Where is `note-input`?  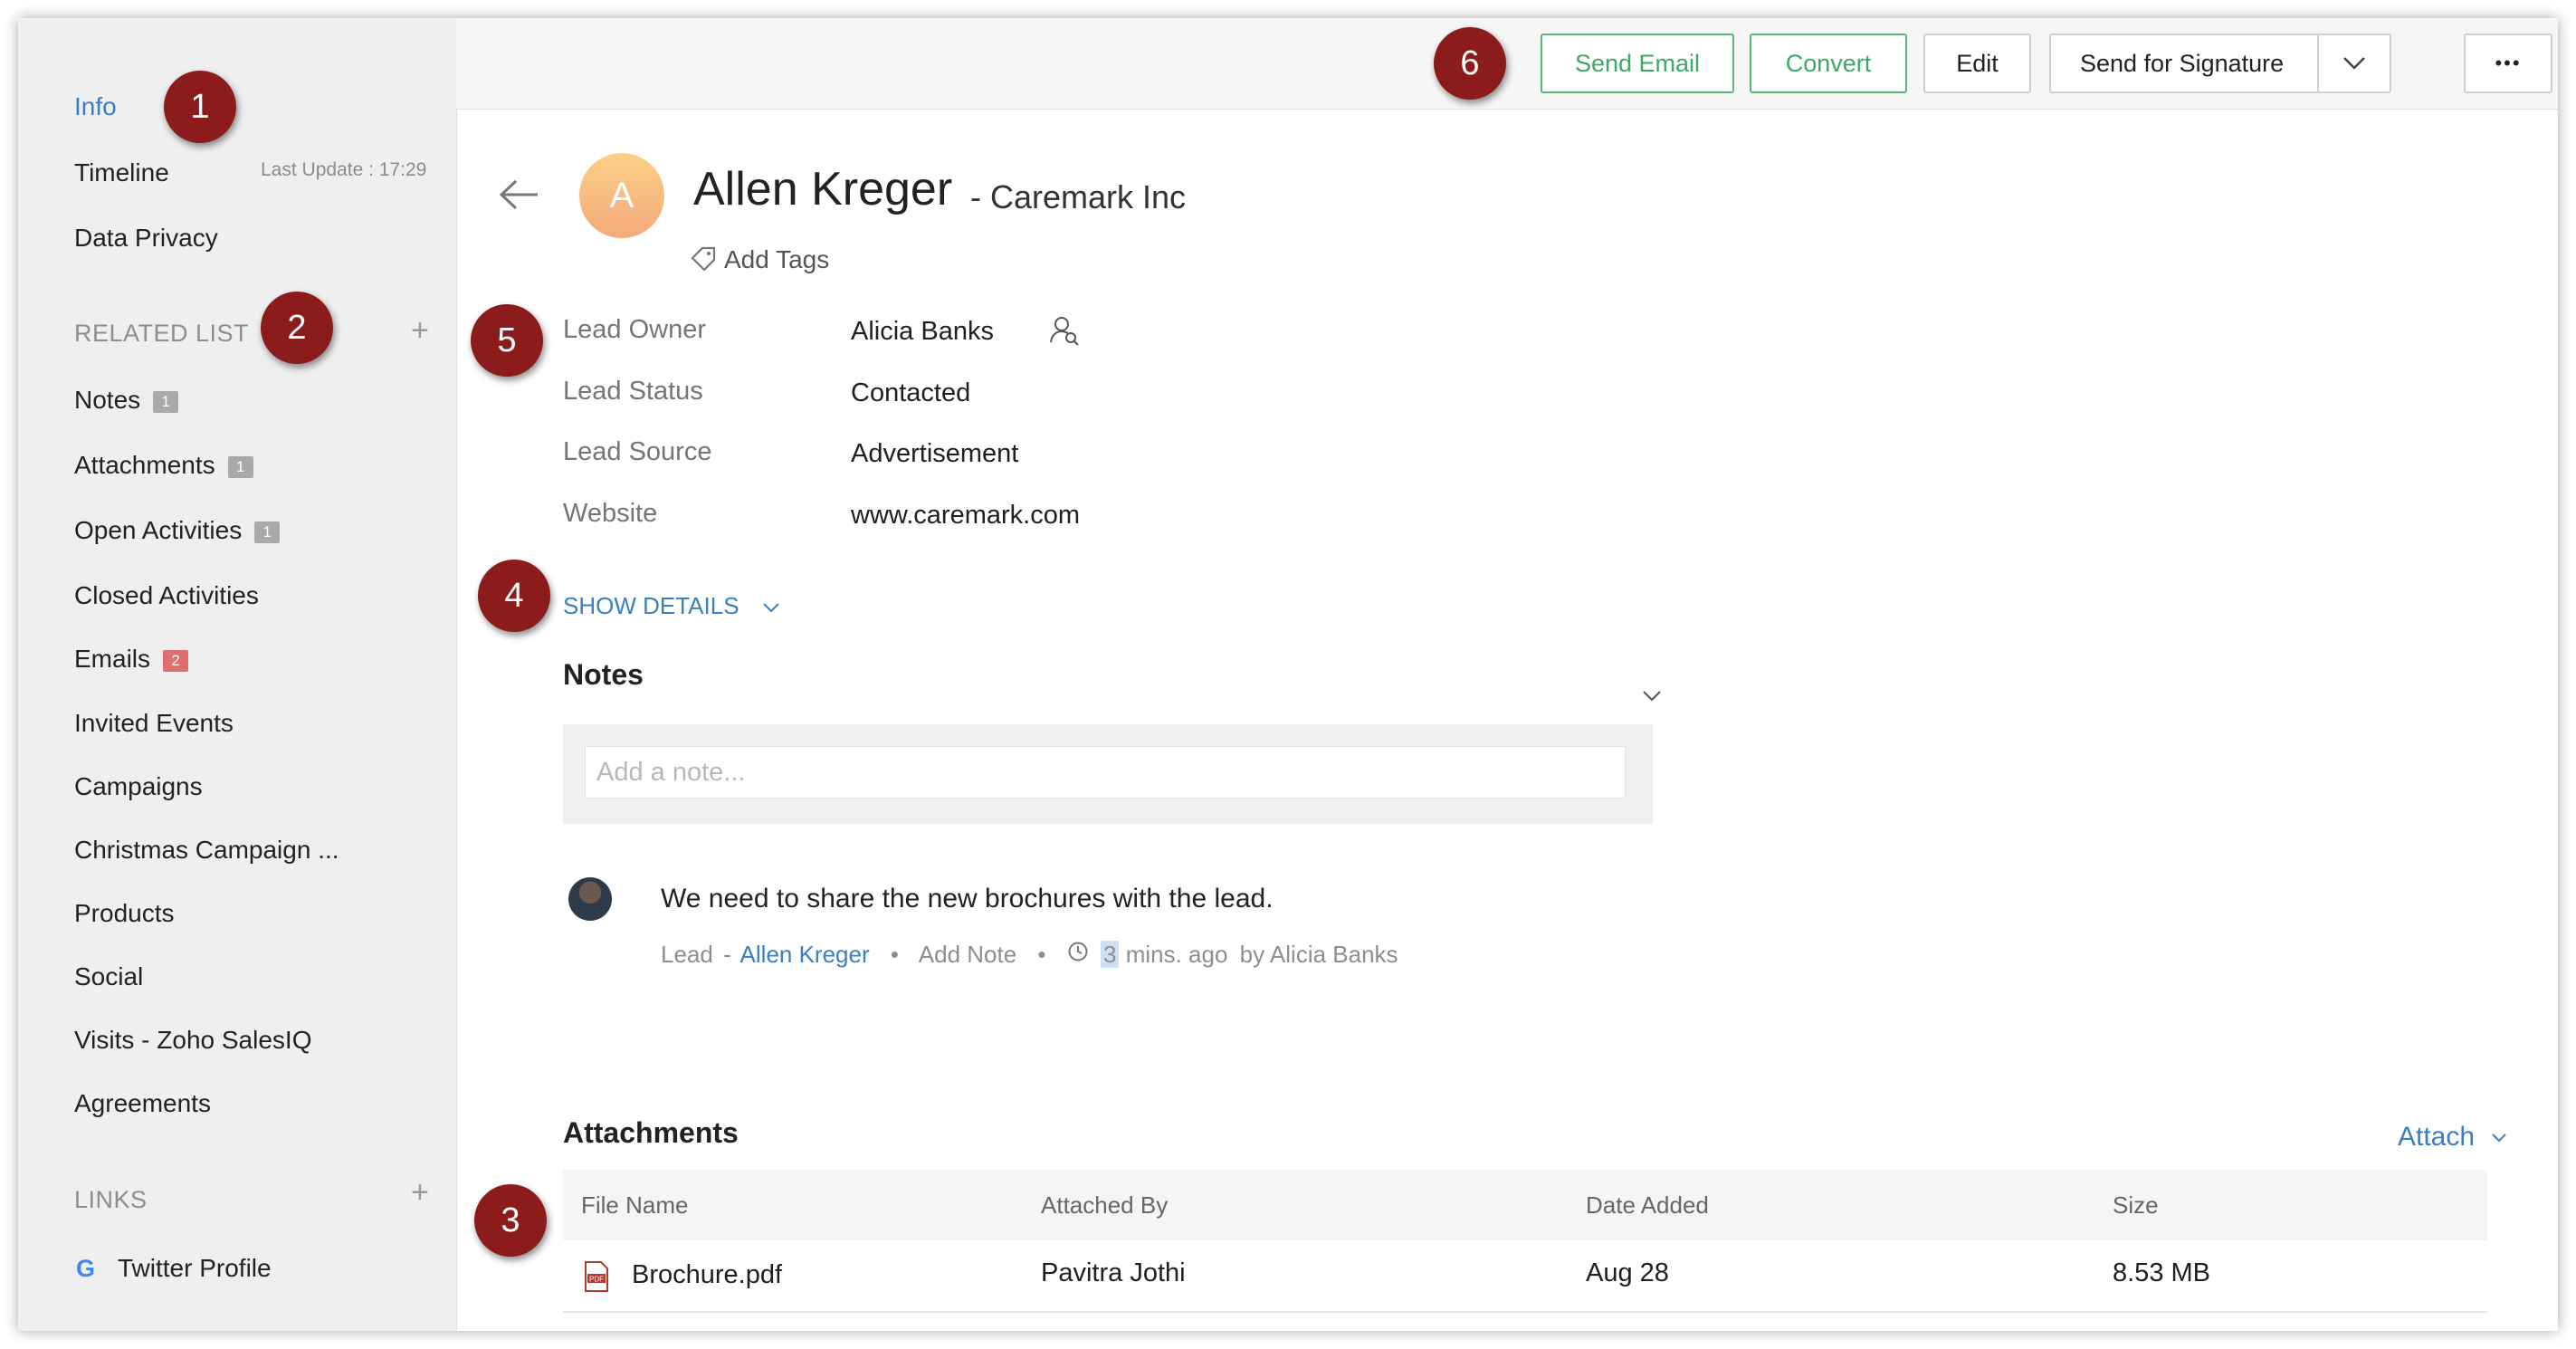
note-input is located at coordinates (1106, 772).